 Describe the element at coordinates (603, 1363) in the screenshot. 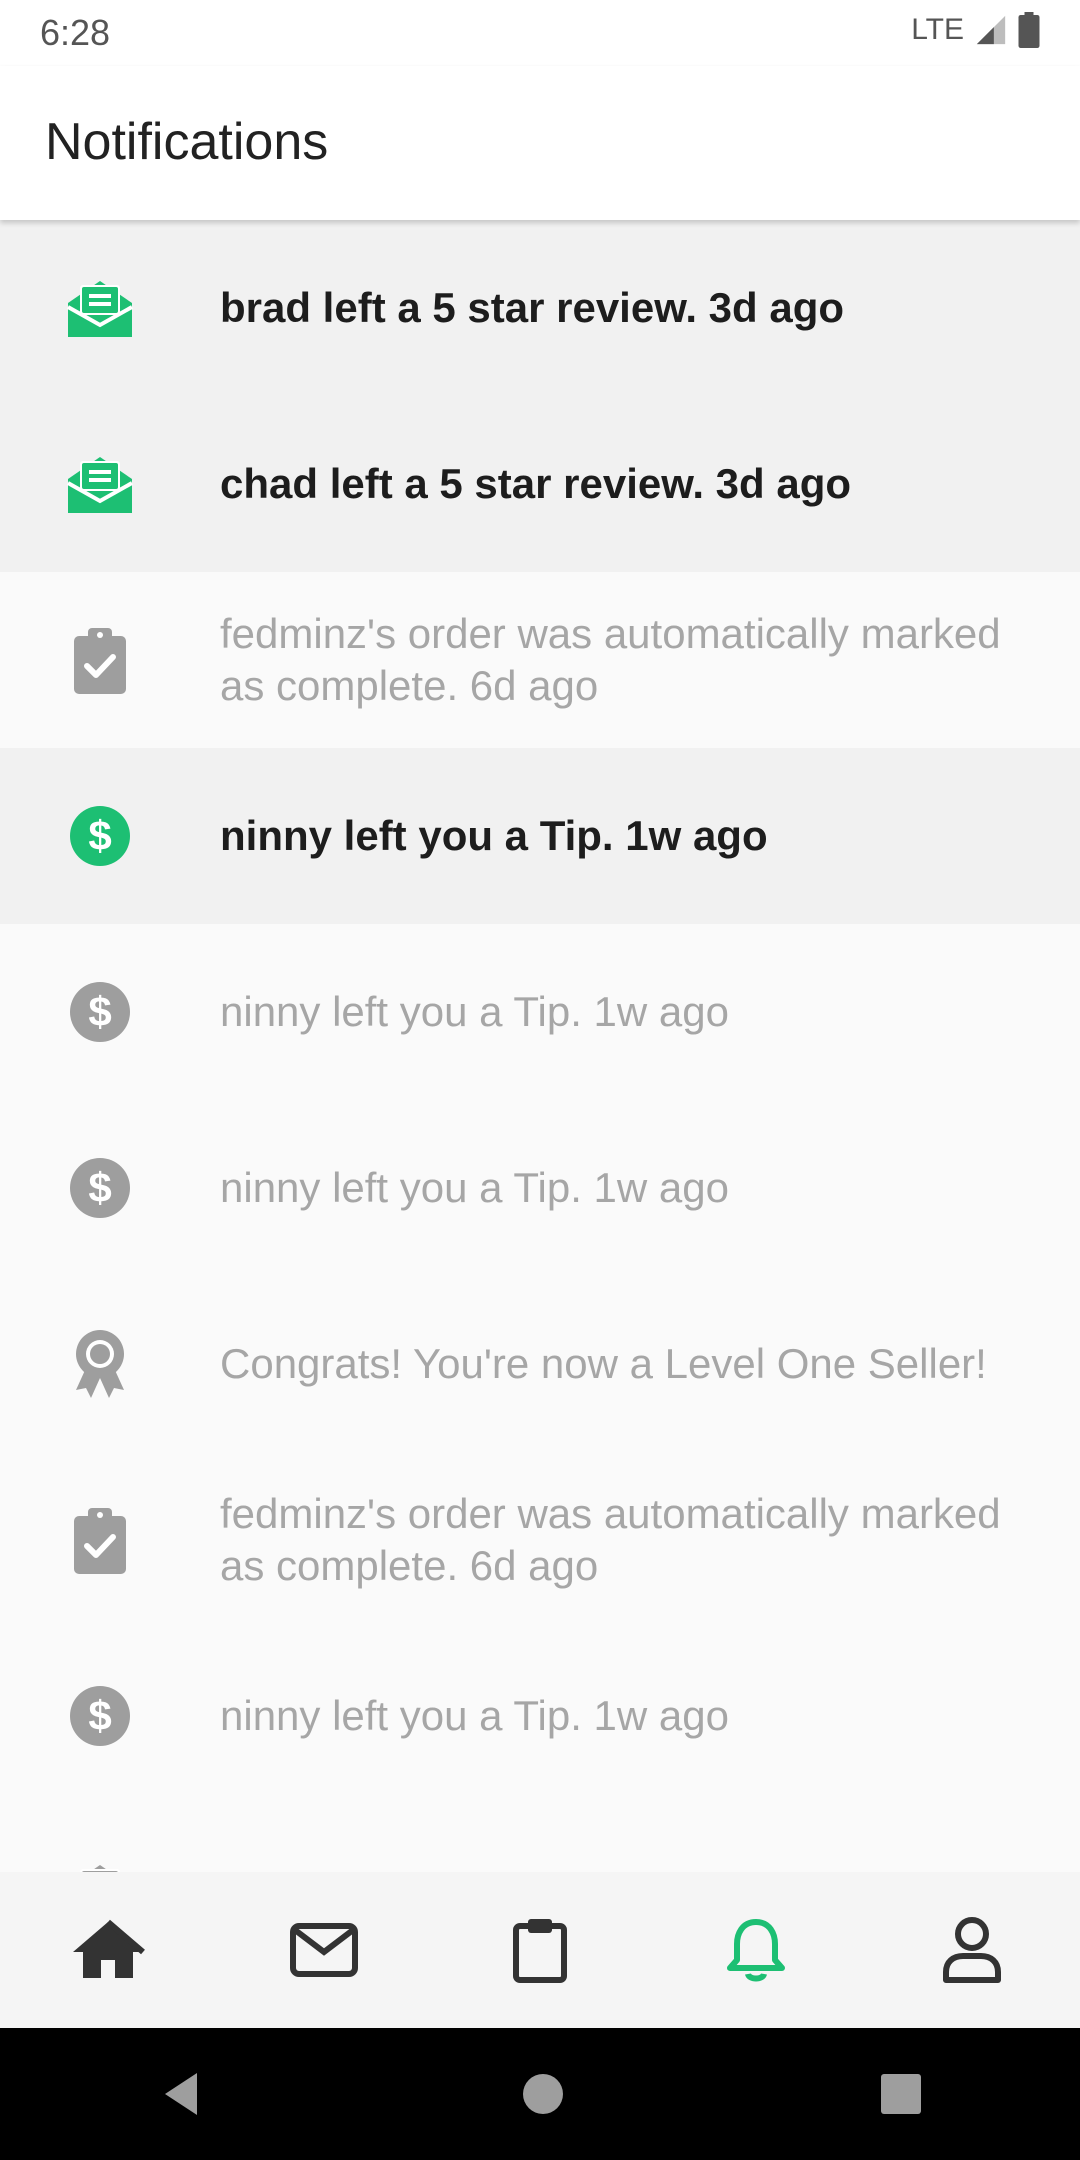

I see `notification-text: Congrats! You're now a Level One Seller!` at that location.